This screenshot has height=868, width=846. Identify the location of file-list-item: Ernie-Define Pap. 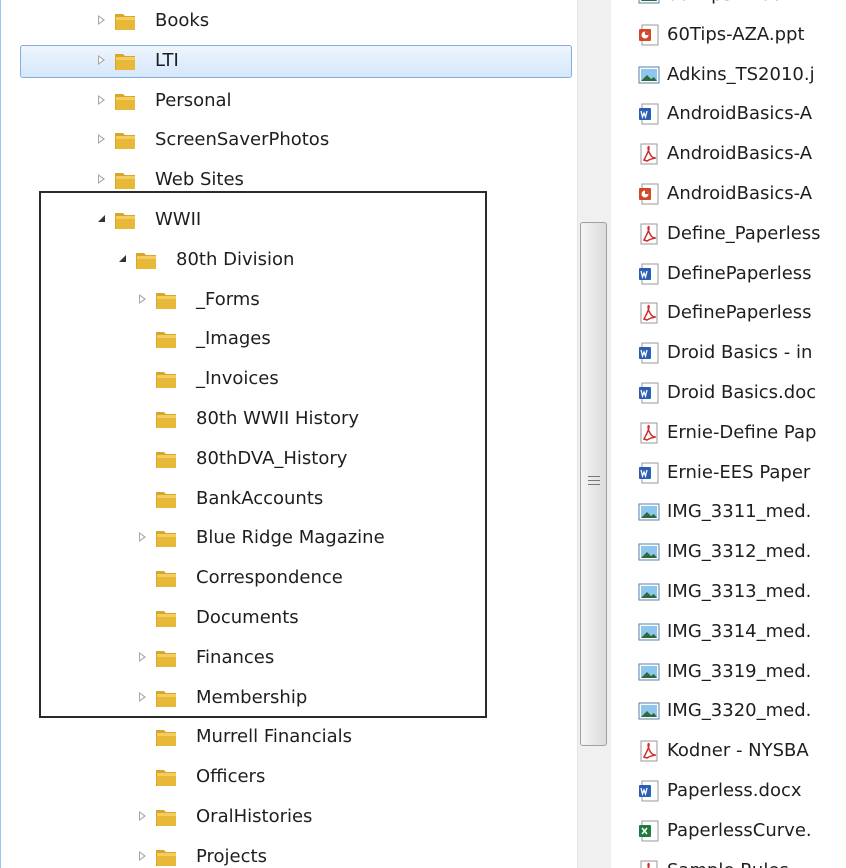
(728, 433).